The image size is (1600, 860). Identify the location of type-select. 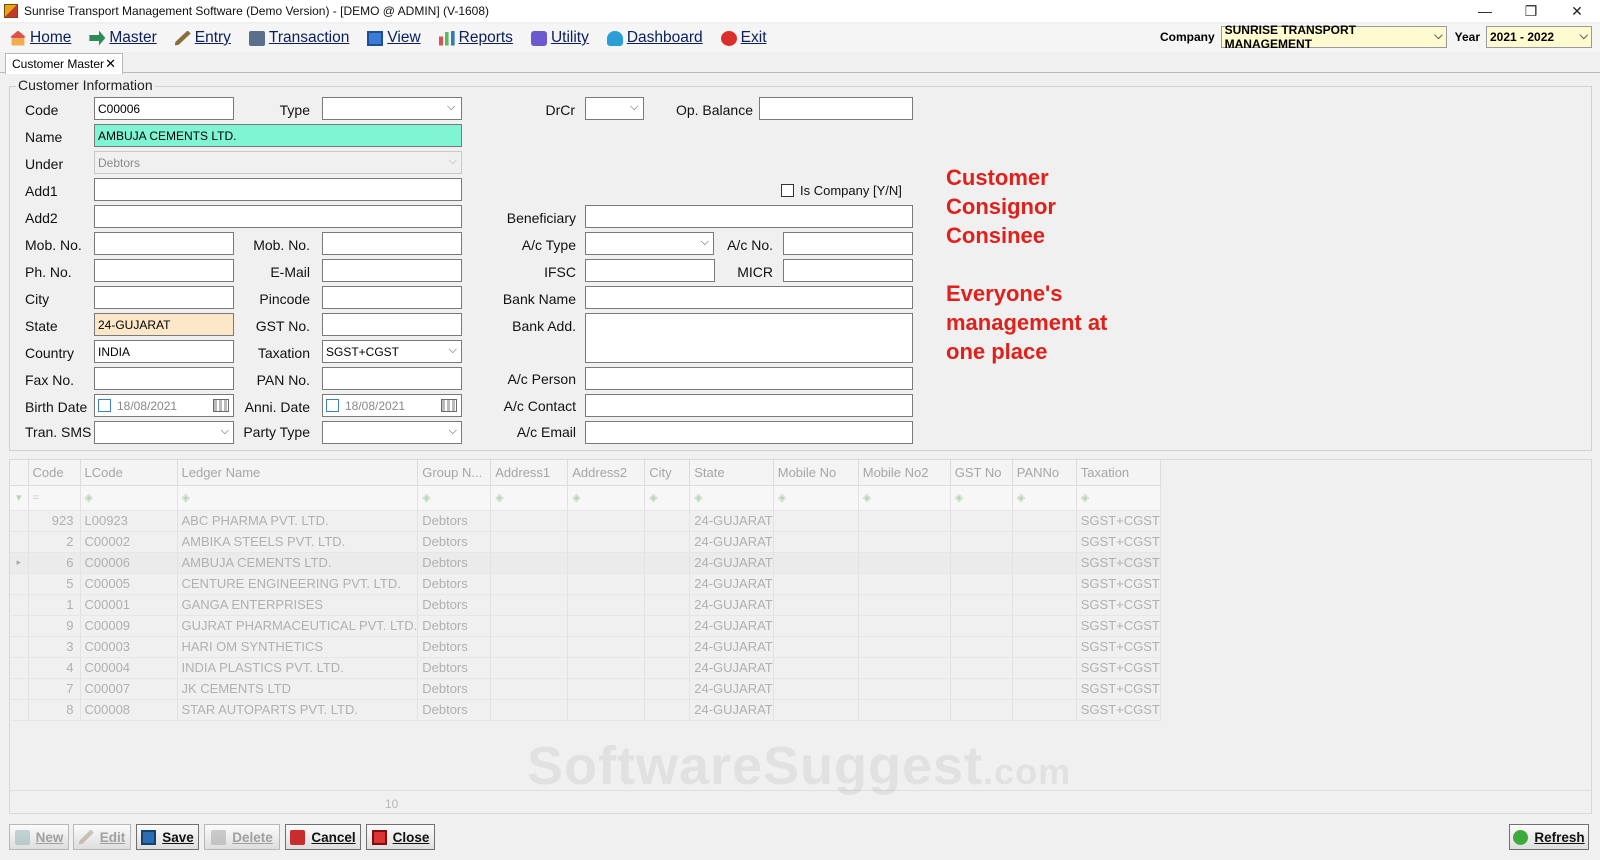
(392, 108).